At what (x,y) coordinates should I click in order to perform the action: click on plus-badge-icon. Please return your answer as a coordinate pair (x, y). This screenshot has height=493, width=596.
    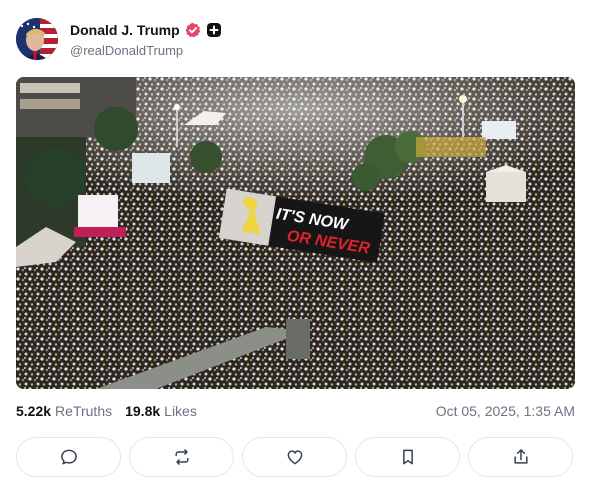
    Looking at the image, I should click on (214, 30).